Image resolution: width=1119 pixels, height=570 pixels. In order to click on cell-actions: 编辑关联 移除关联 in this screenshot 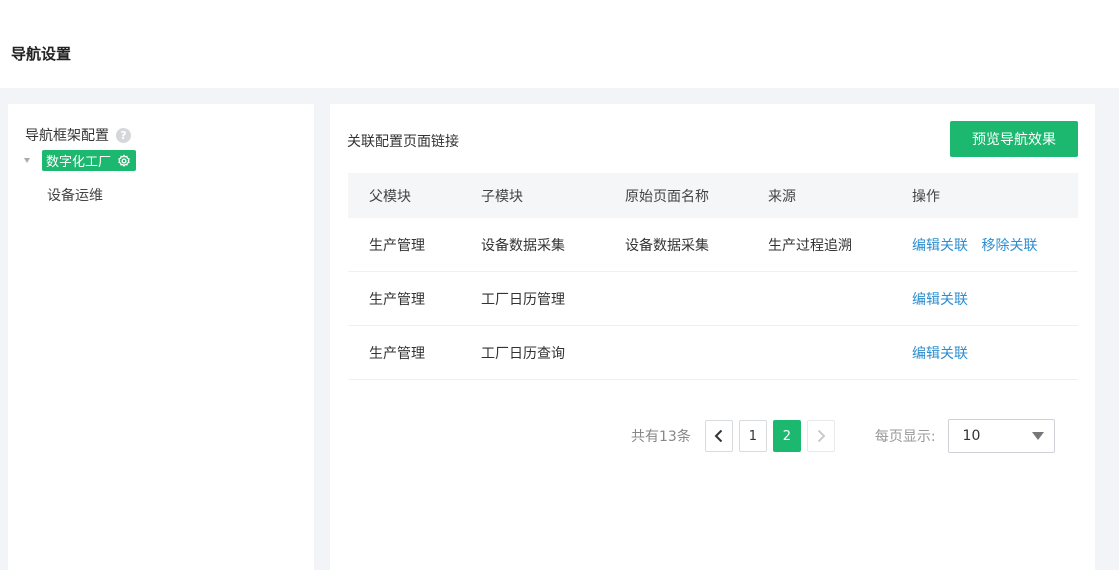, I will do `click(984, 245)`.